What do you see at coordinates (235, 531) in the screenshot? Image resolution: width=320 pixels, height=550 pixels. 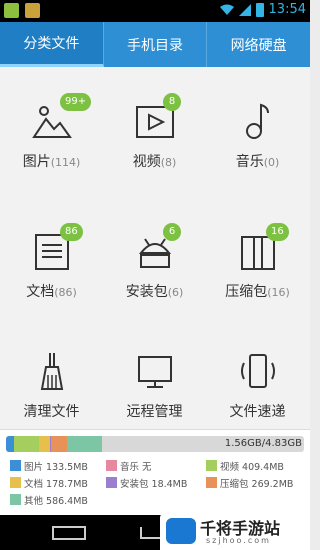 I see `watermark: 千将手游站 szjhoo.com` at bounding box center [235, 531].